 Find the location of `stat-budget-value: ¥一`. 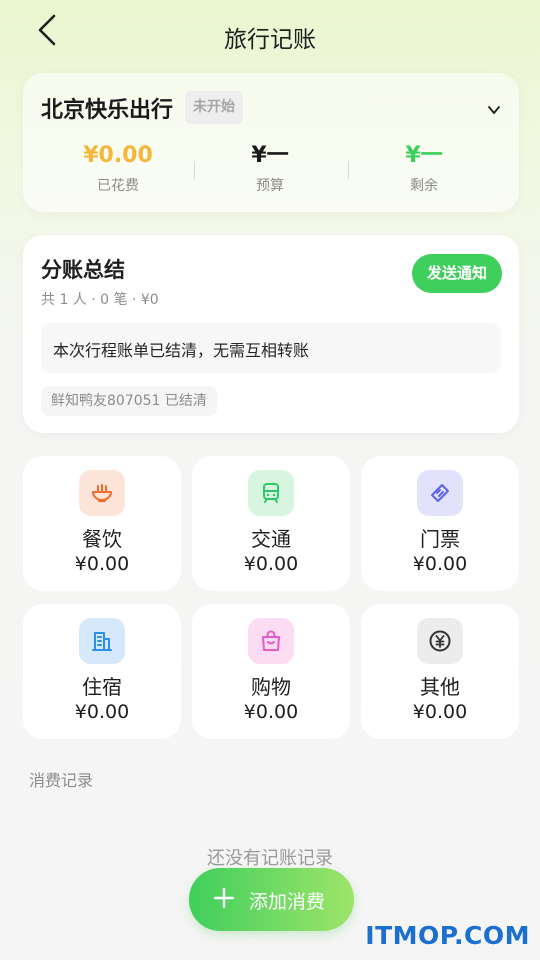

stat-budget-value: ¥一 is located at coordinates (270, 155).